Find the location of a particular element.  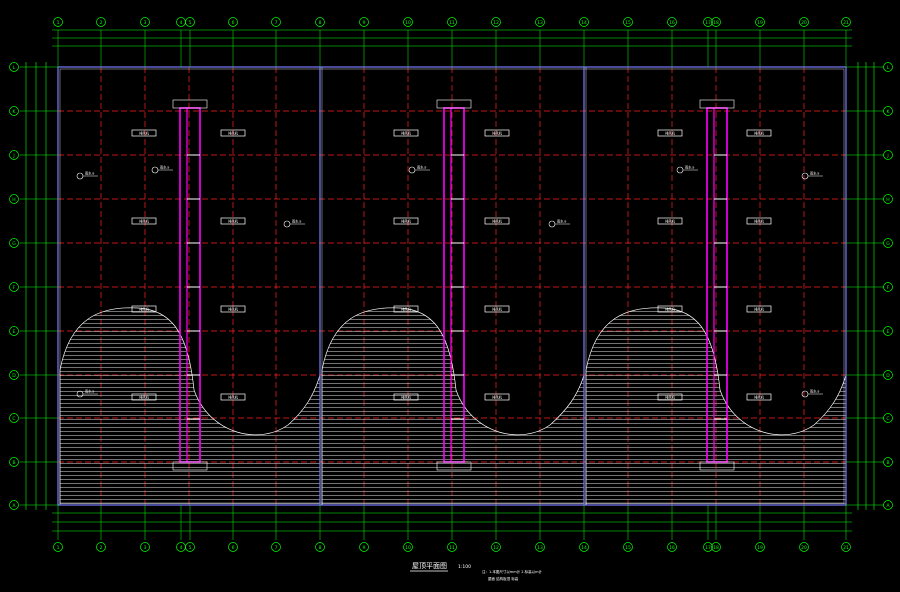

column-label: 20 is located at coordinates (804, 23).